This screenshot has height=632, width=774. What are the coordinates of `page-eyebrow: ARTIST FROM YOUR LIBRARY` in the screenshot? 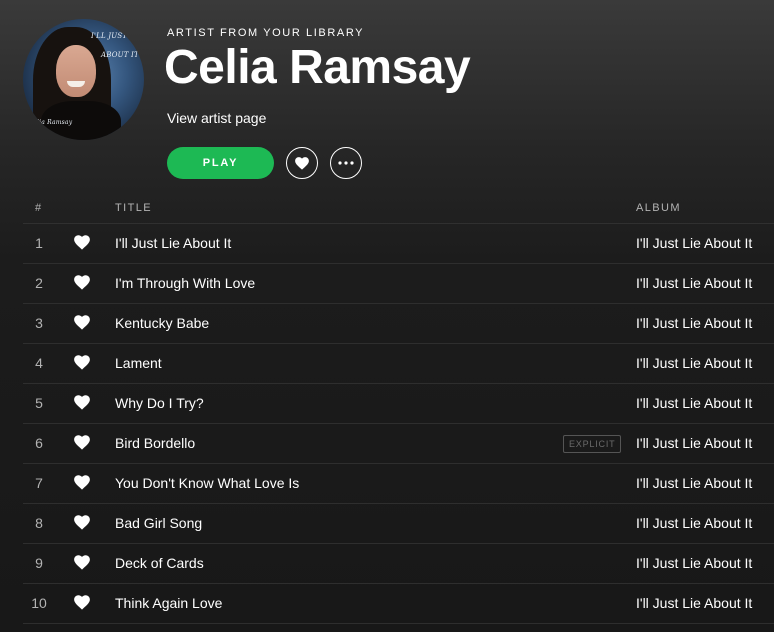 It's located at (266, 33).